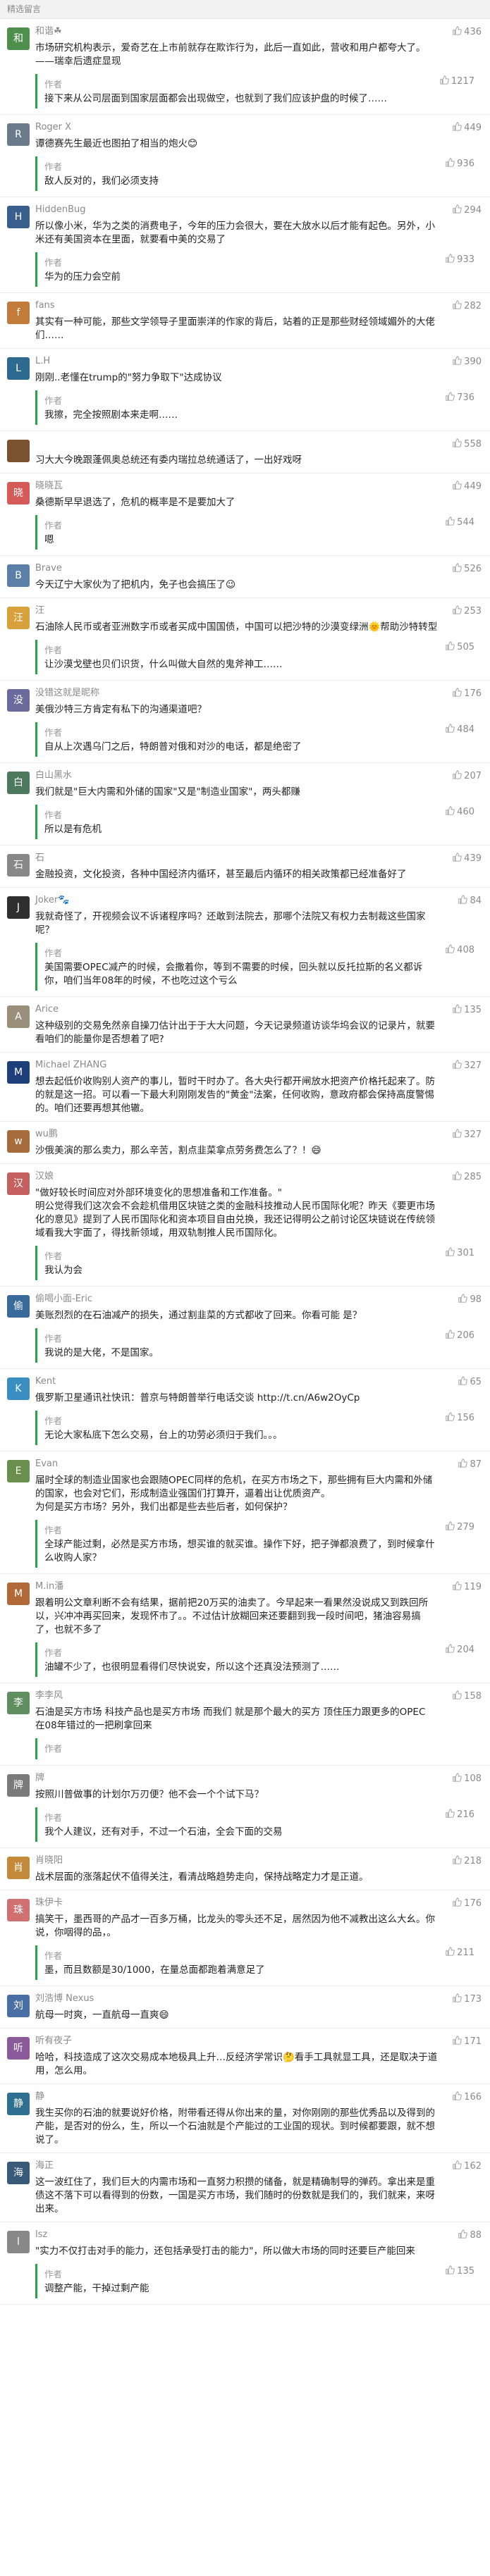  Describe the element at coordinates (457, 81) in the screenshot. I see `reply-like-button: 1217` at that location.